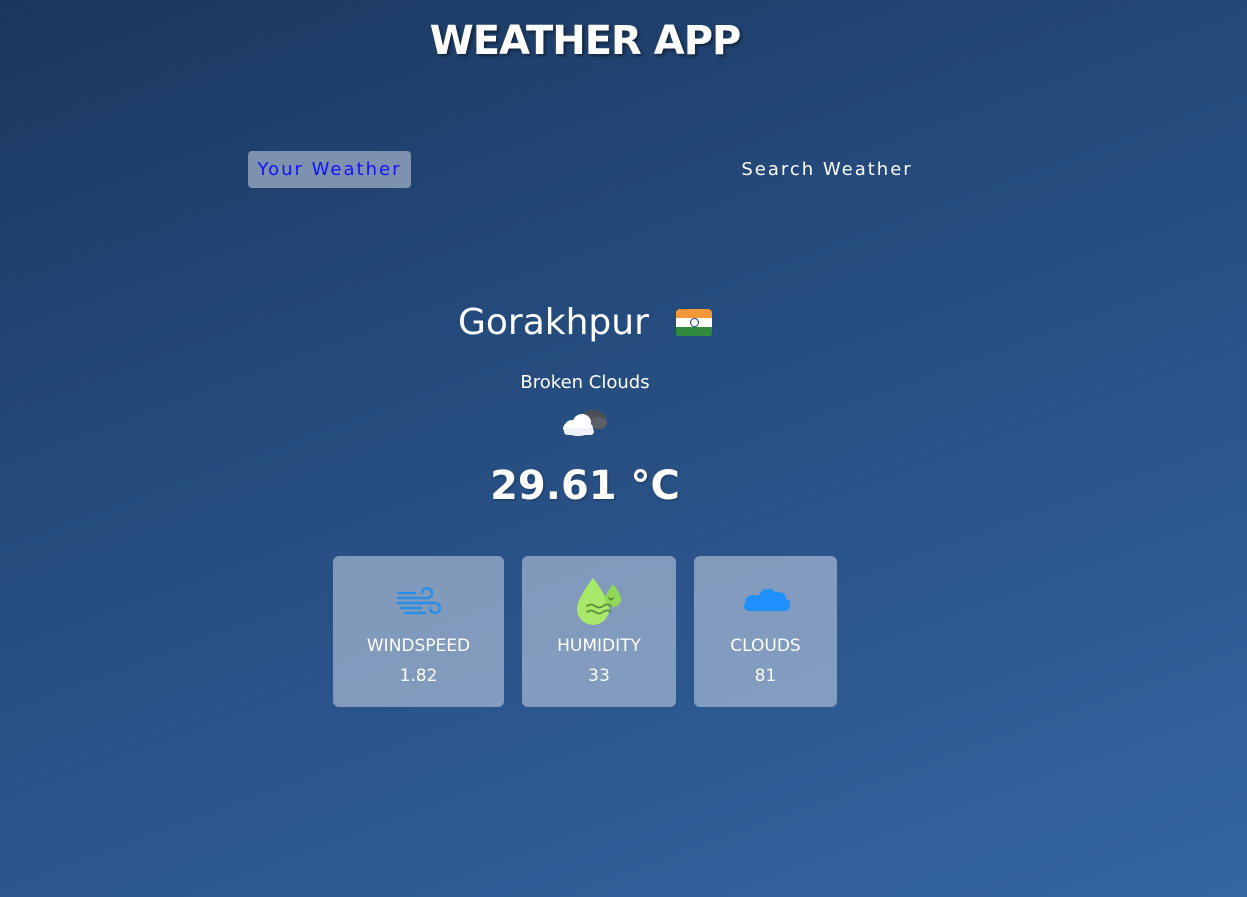 This screenshot has height=897, width=1247. Describe the element at coordinates (418, 646) in the screenshot. I see `windspeed-label: WINDSPEED` at that location.